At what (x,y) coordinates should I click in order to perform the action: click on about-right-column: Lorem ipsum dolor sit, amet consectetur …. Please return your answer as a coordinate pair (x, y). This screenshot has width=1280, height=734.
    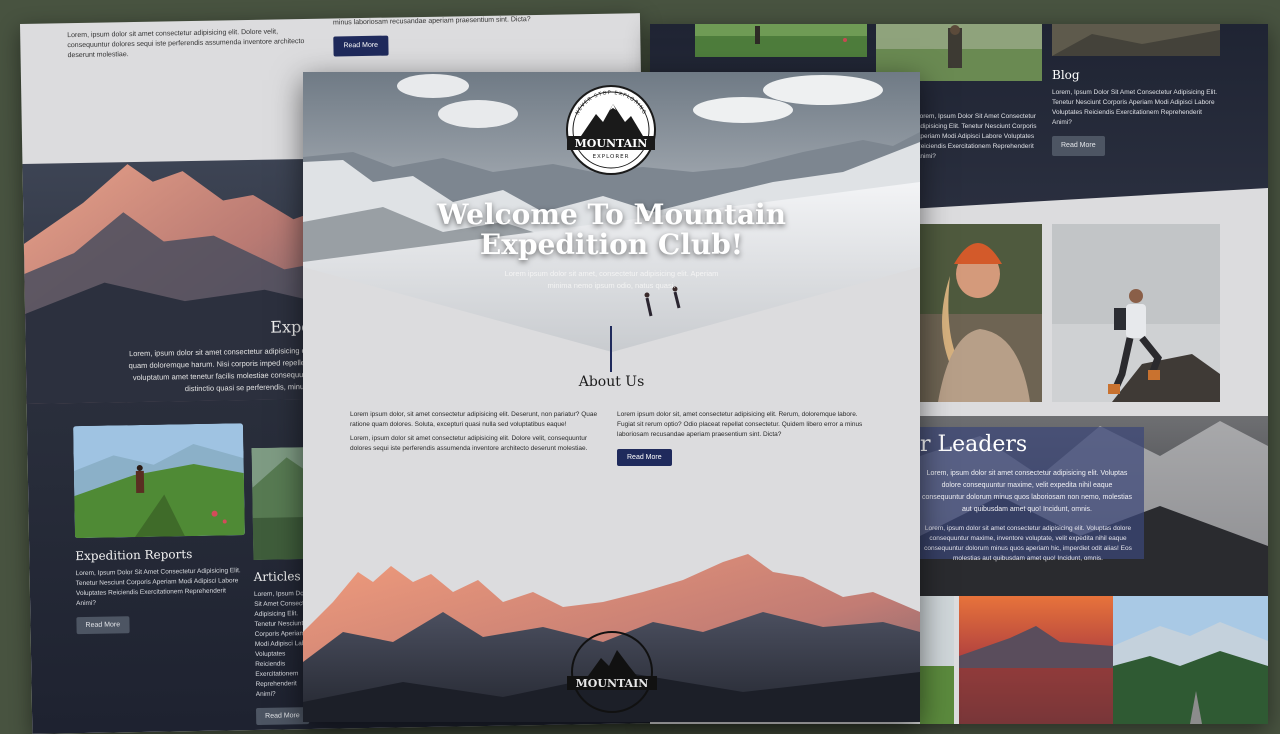
    Looking at the image, I should click on (742, 427).